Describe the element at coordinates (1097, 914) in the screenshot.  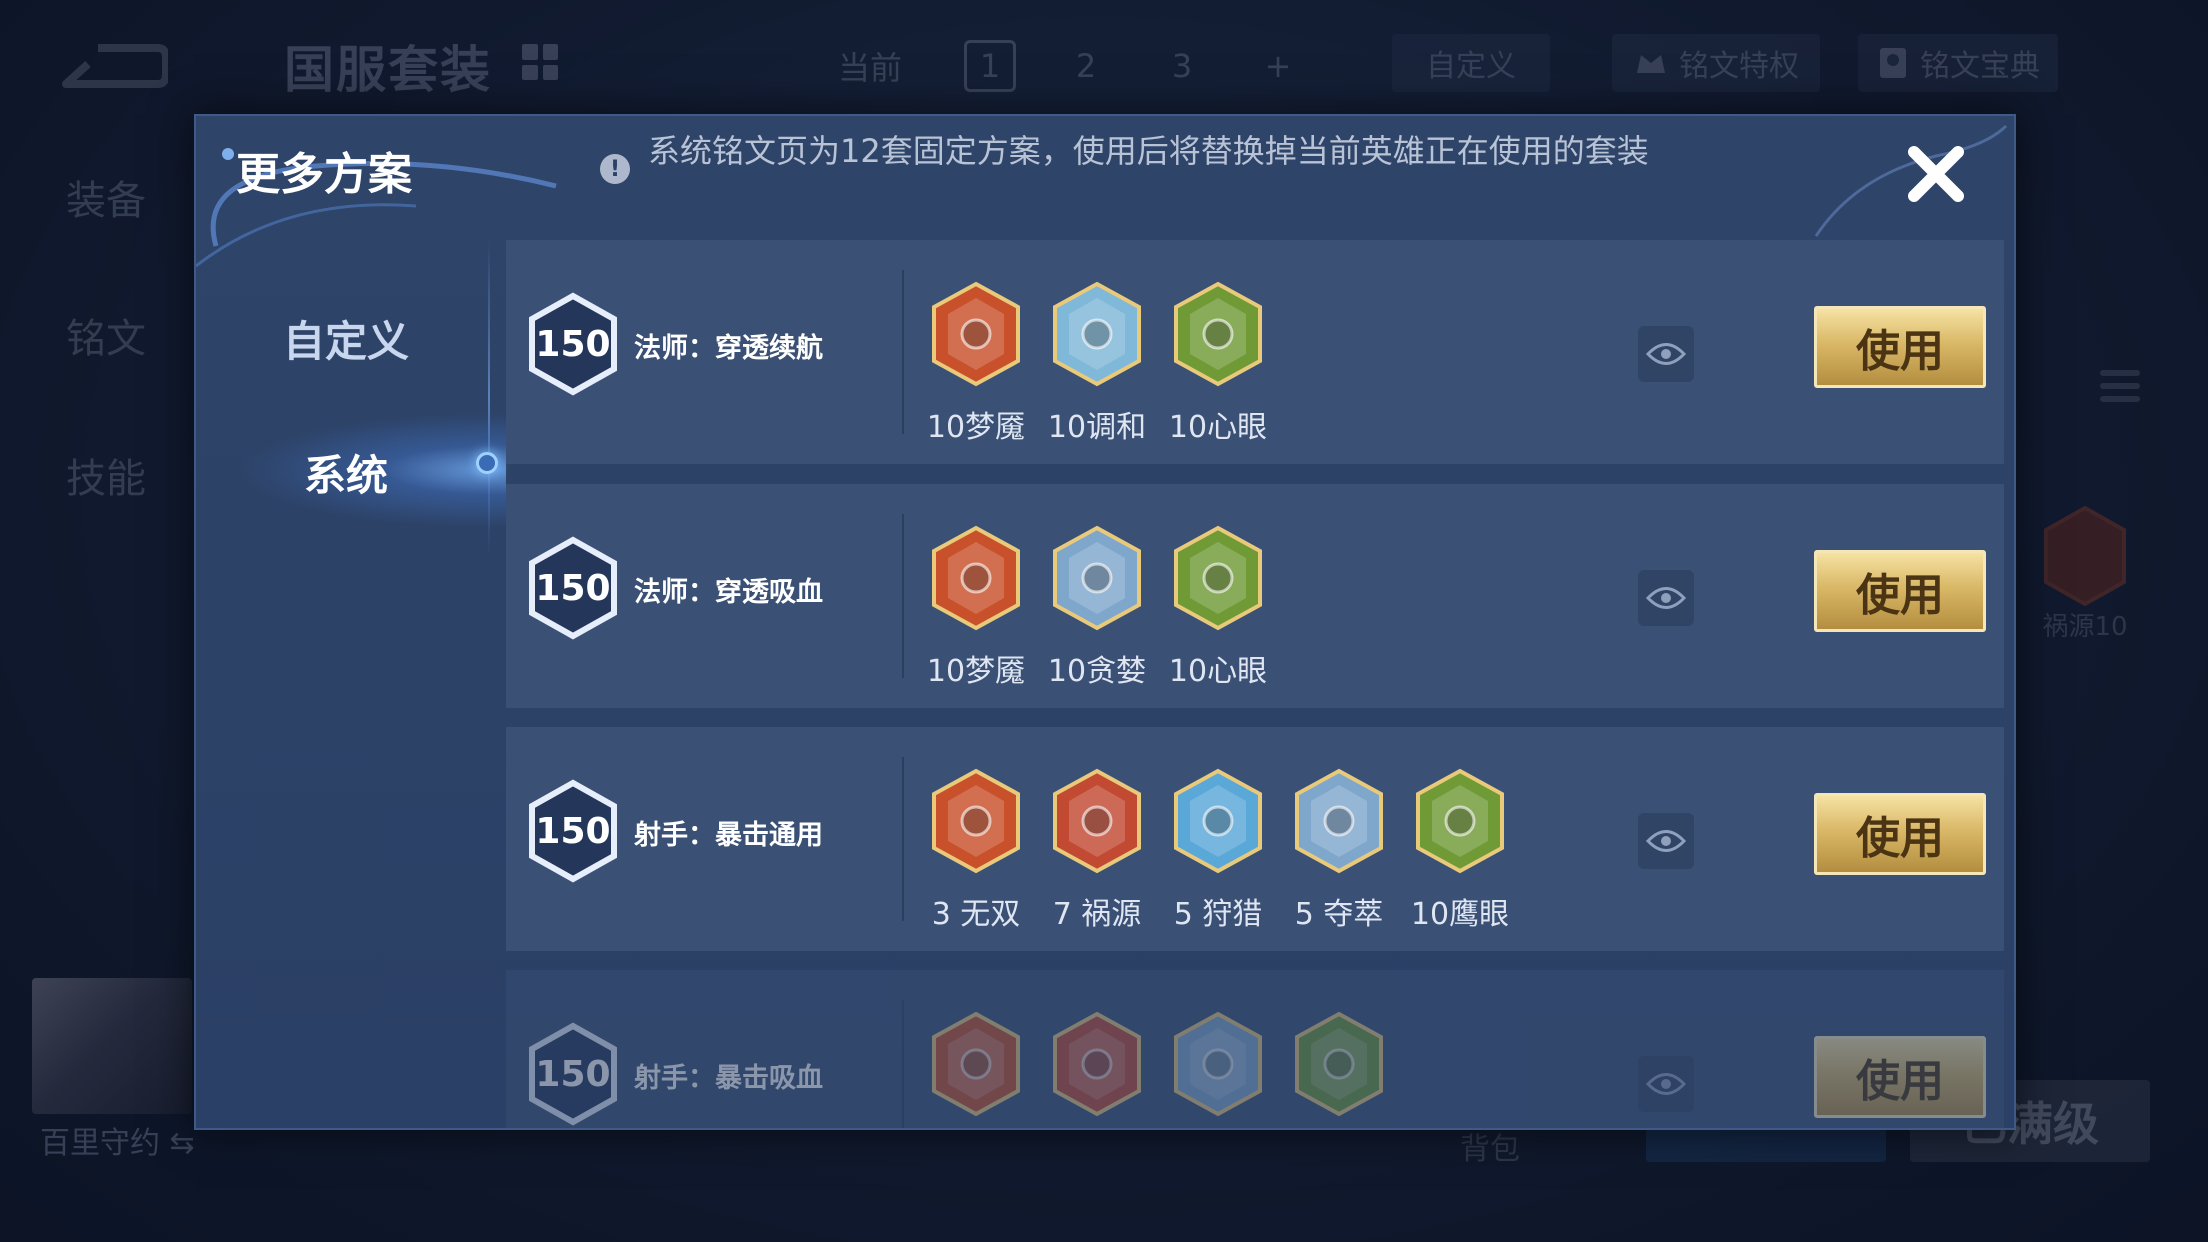
I see `rune-label: 7 祸源` at that location.